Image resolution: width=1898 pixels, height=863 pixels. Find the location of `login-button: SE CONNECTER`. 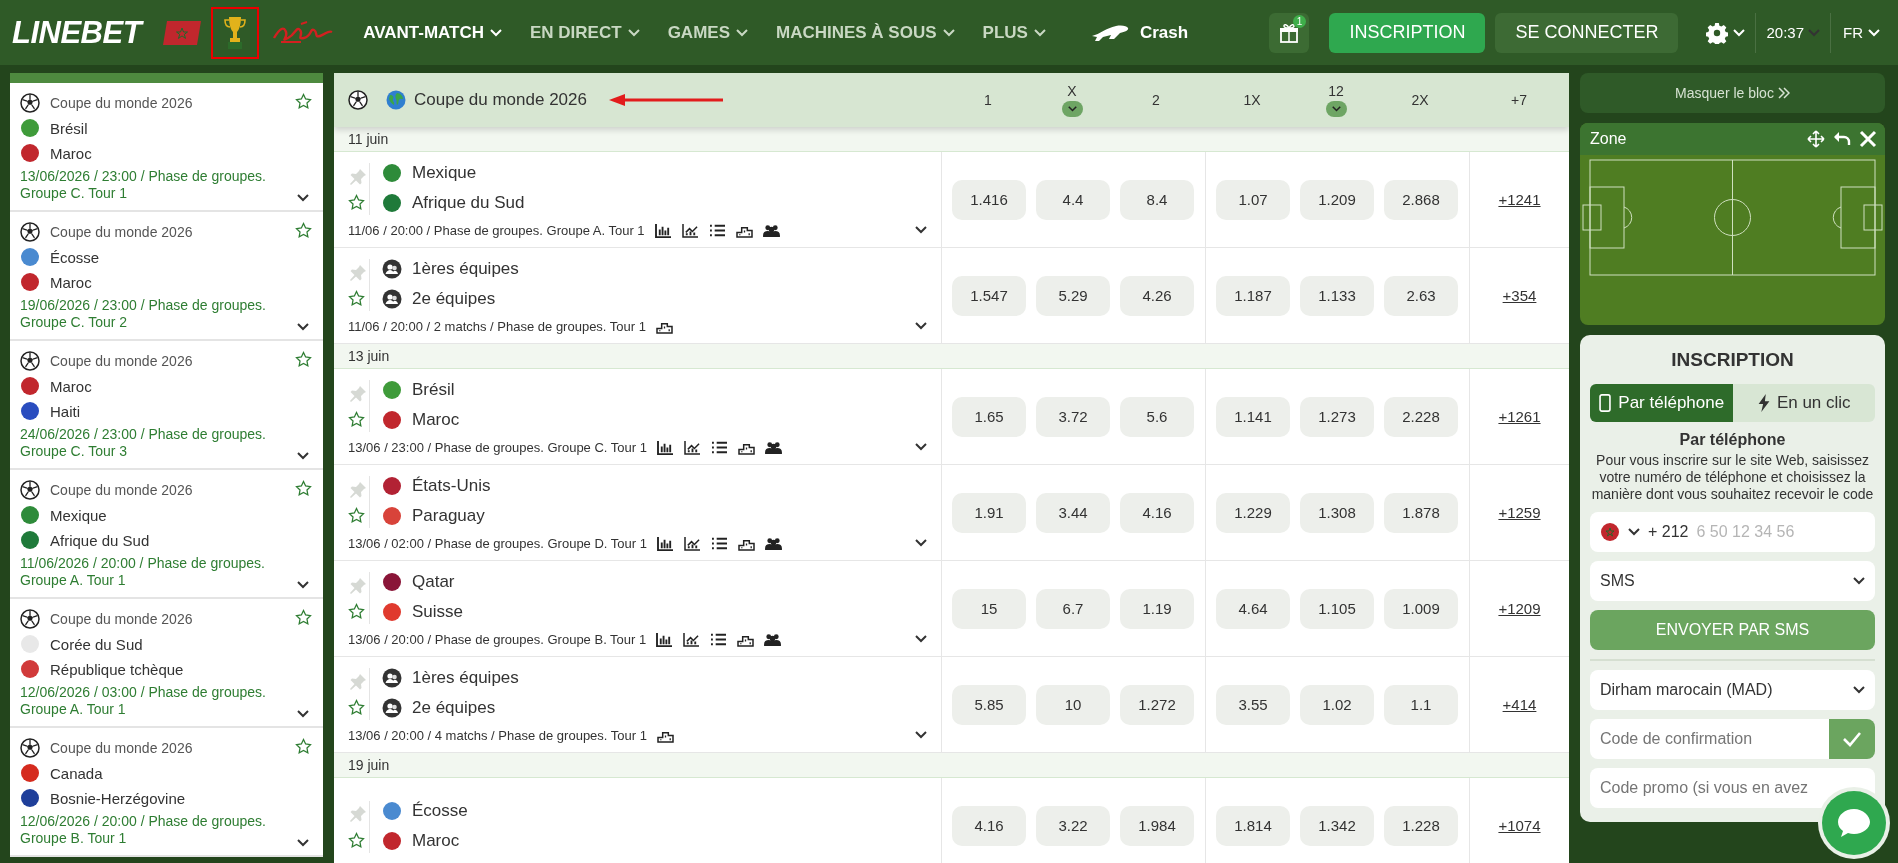

login-button: SE CONNECTER is located at coordinates (1587, 32).